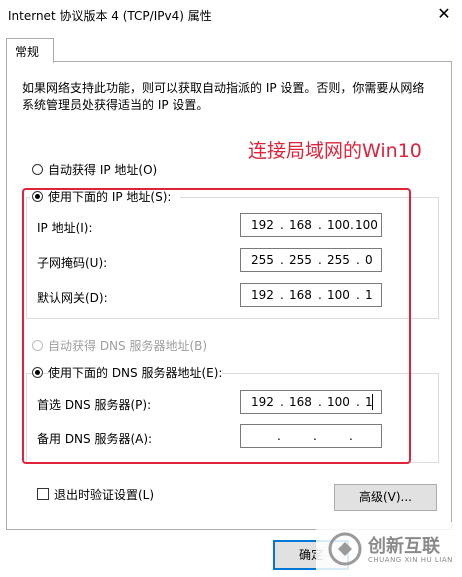  What do you see at coordinates (103, 170) in the screenshot?
I see `auto-ip-label: 自动获得 IP 地址(O)` at bounding box center [103, 170].